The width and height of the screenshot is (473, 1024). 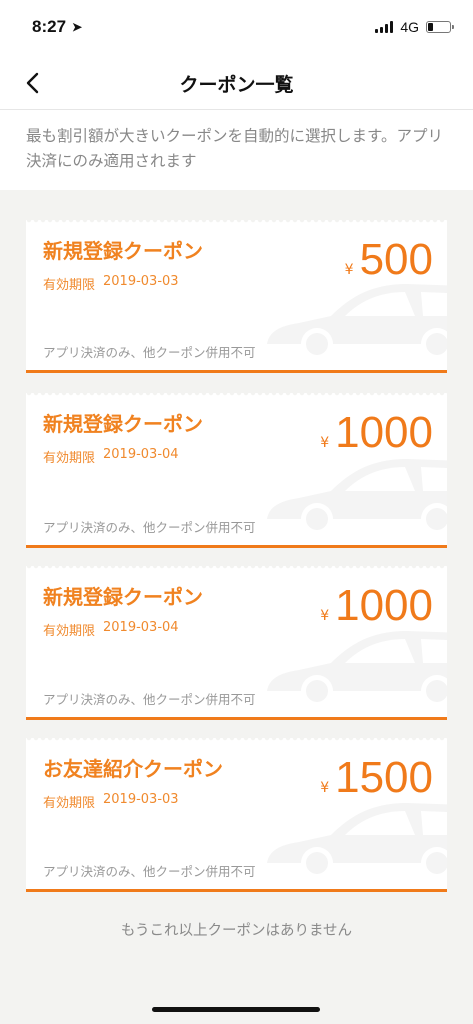 What do you see at coordinates (396, 259) in the screenshot?
I see `amount-value: 500` at bounding box center [396, 259].